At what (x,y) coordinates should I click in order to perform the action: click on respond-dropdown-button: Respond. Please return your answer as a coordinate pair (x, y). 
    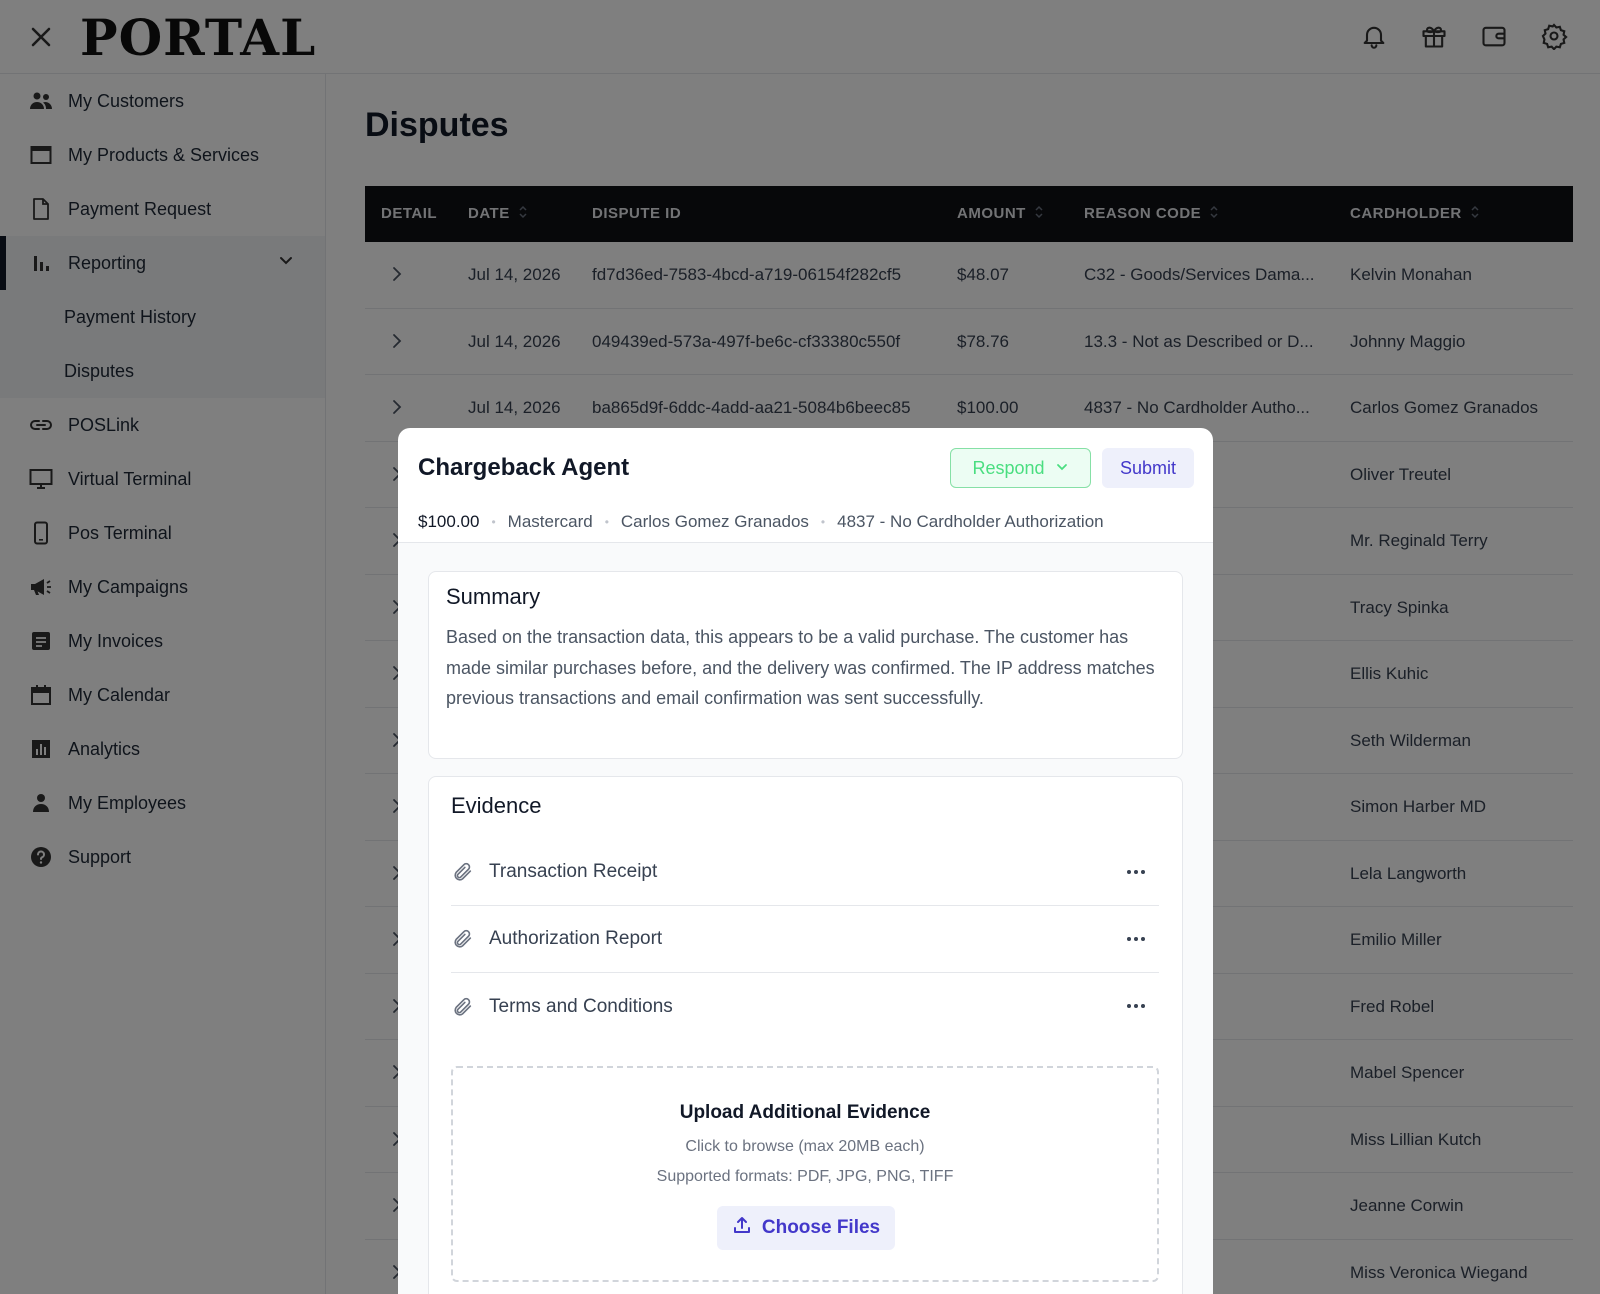
    Looking at the image, I should click on (1020, 468).